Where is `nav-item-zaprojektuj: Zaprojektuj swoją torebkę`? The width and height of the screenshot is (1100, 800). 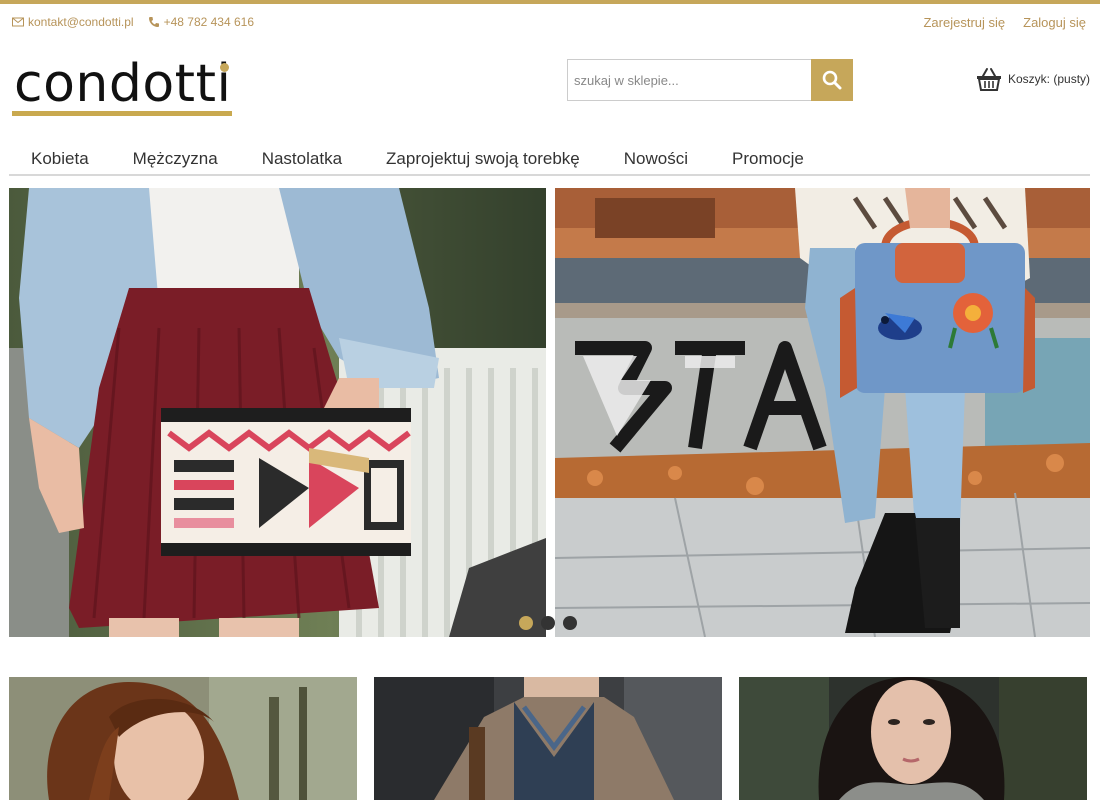 nav-item-zaprojektuj: Zaprojektuj swoją torebkę is located at coordinates (483, 159).